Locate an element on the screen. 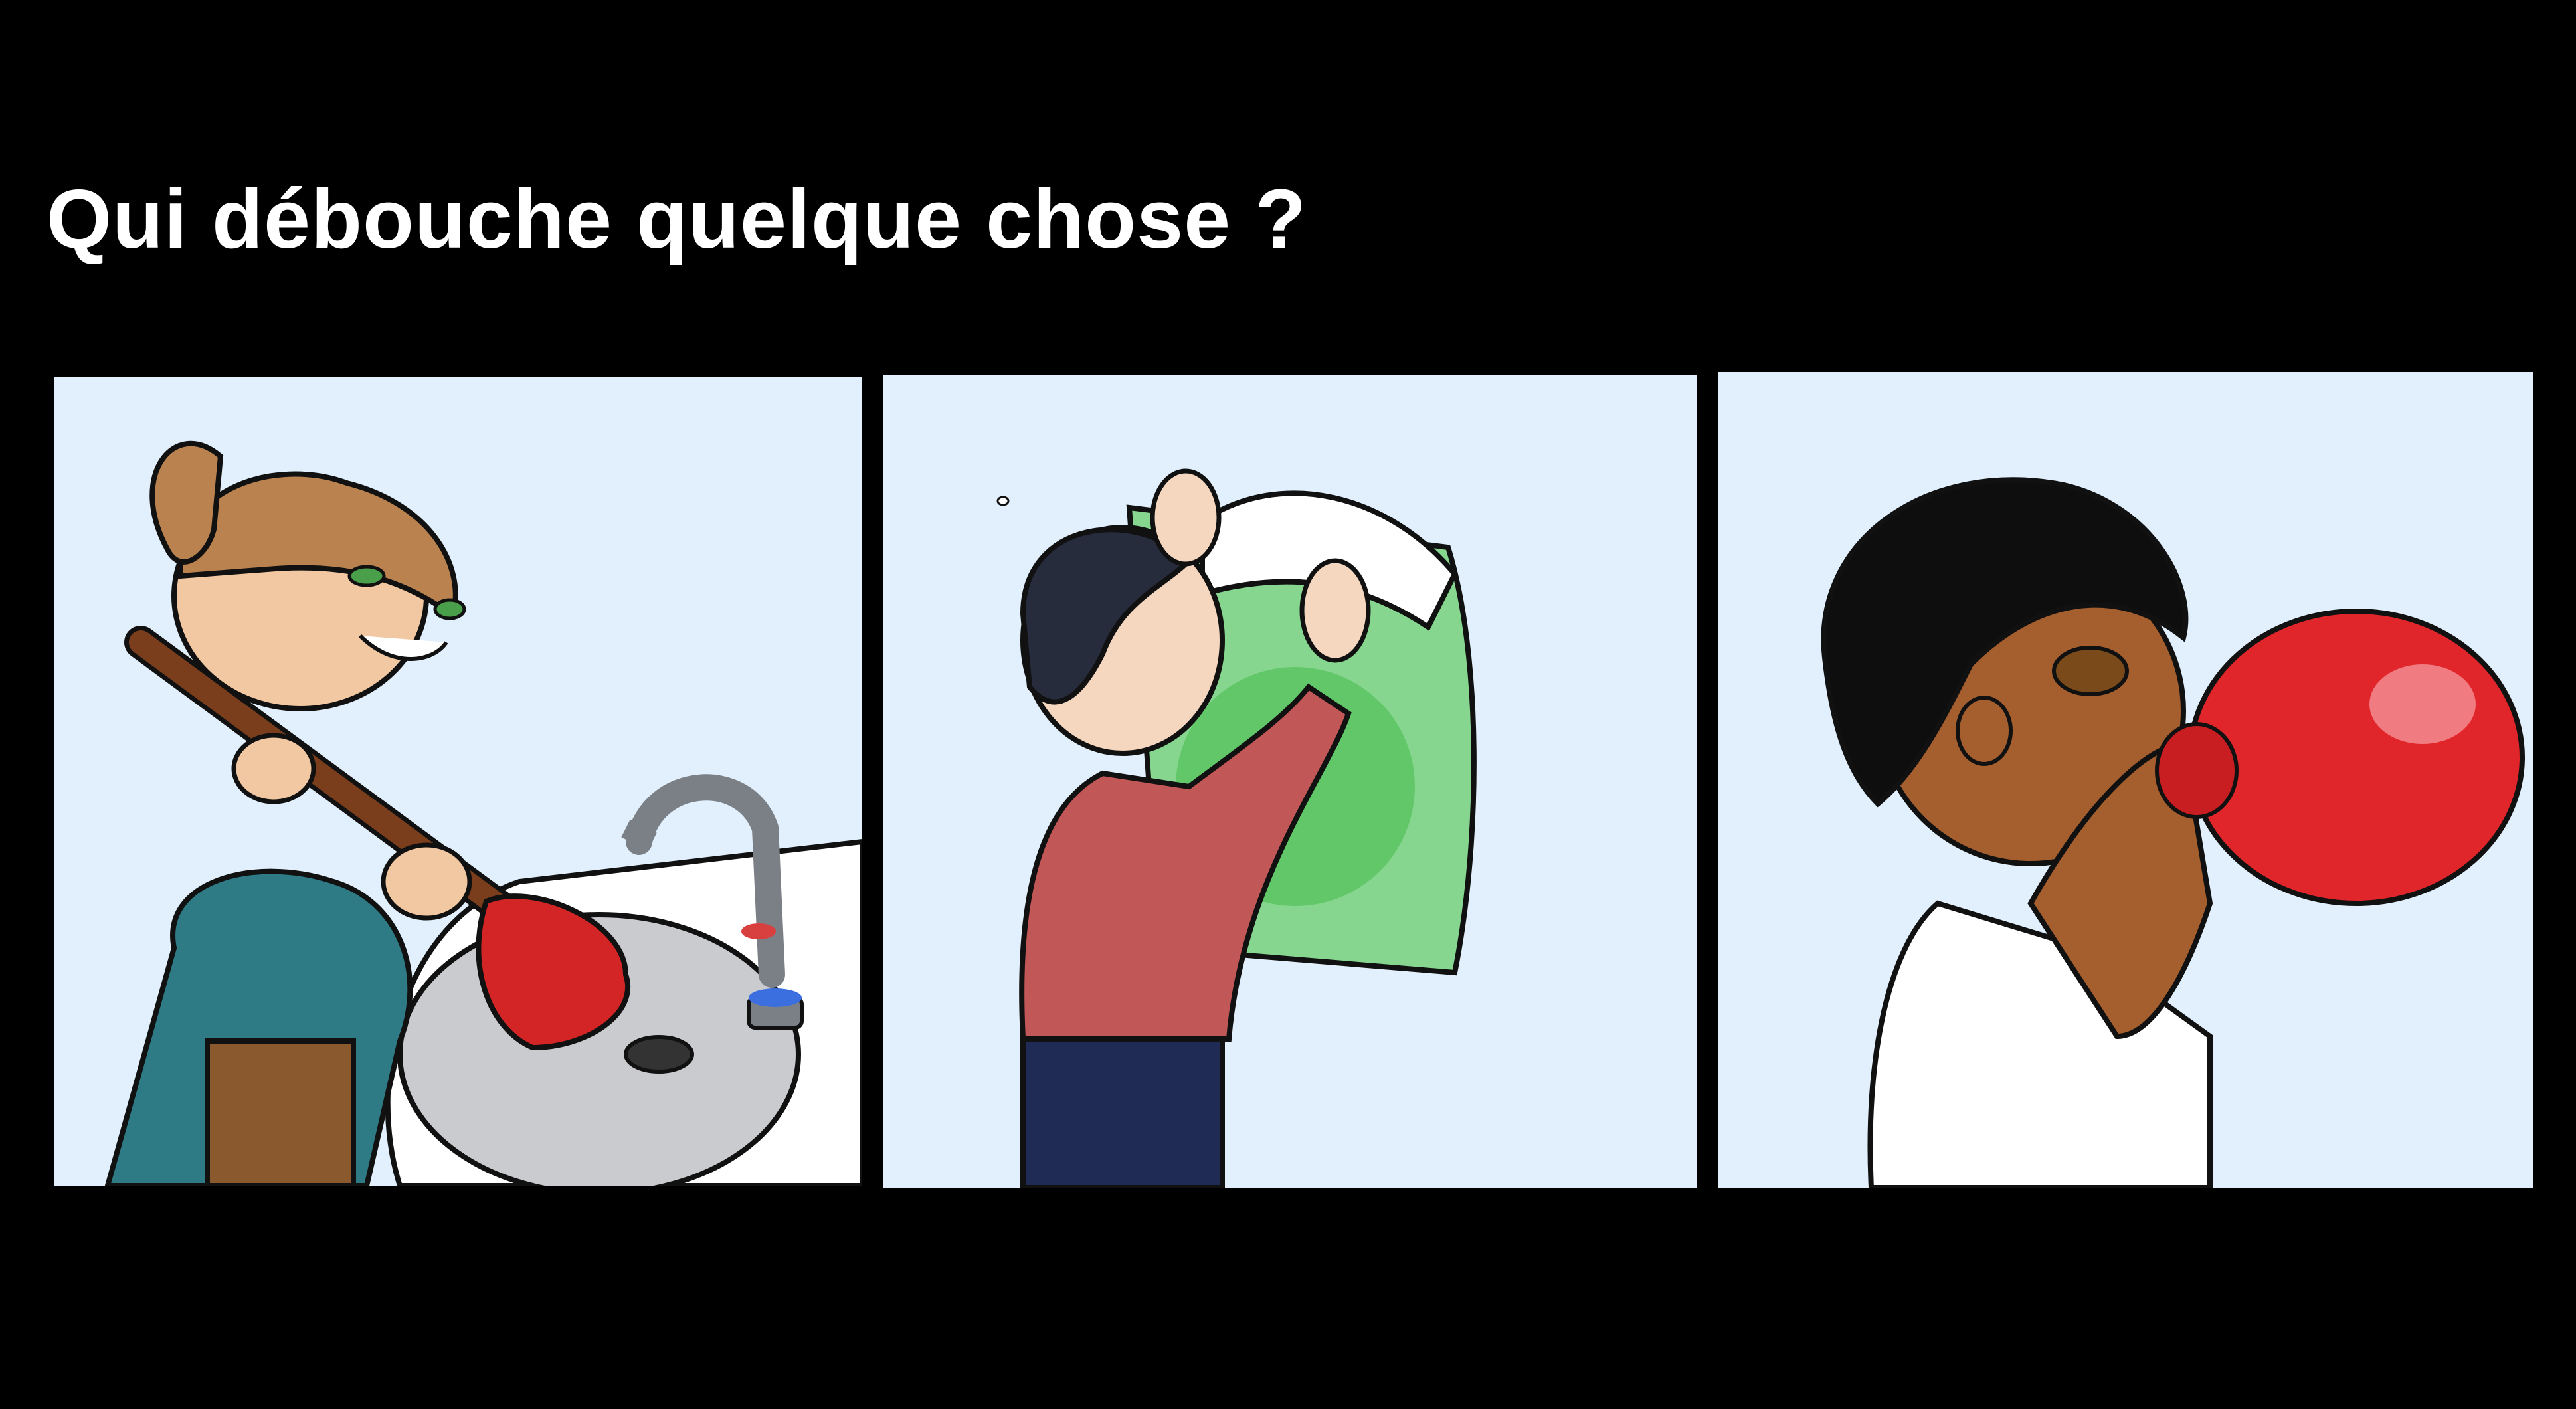 Image resolution: width=2576 pixels, height=1409 pixels. balloon-blowing-illustration is located at coordinates (2173, 832).